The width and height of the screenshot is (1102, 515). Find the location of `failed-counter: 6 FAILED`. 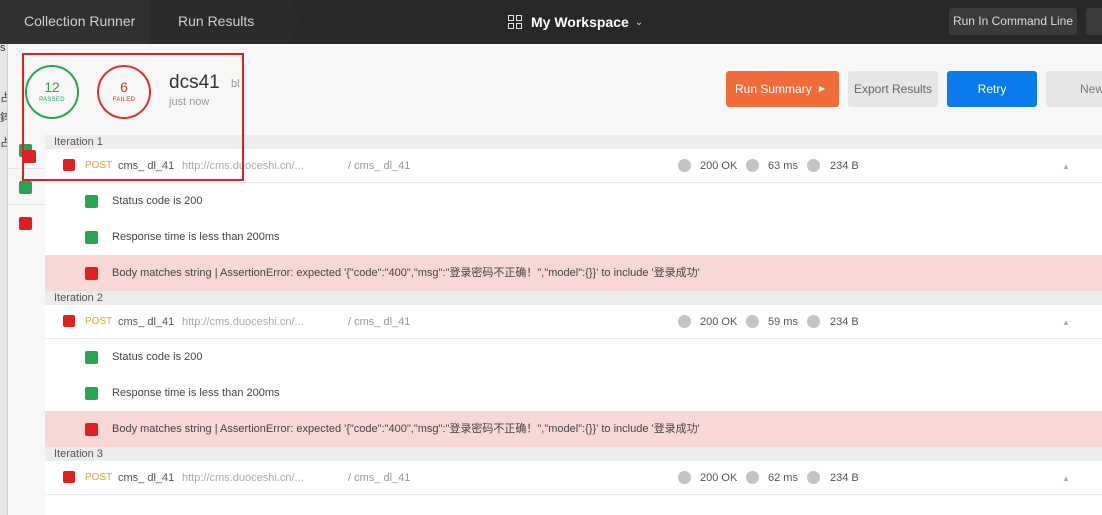

failed-counter: 6 FAILED is located at coordinates (124, 92).